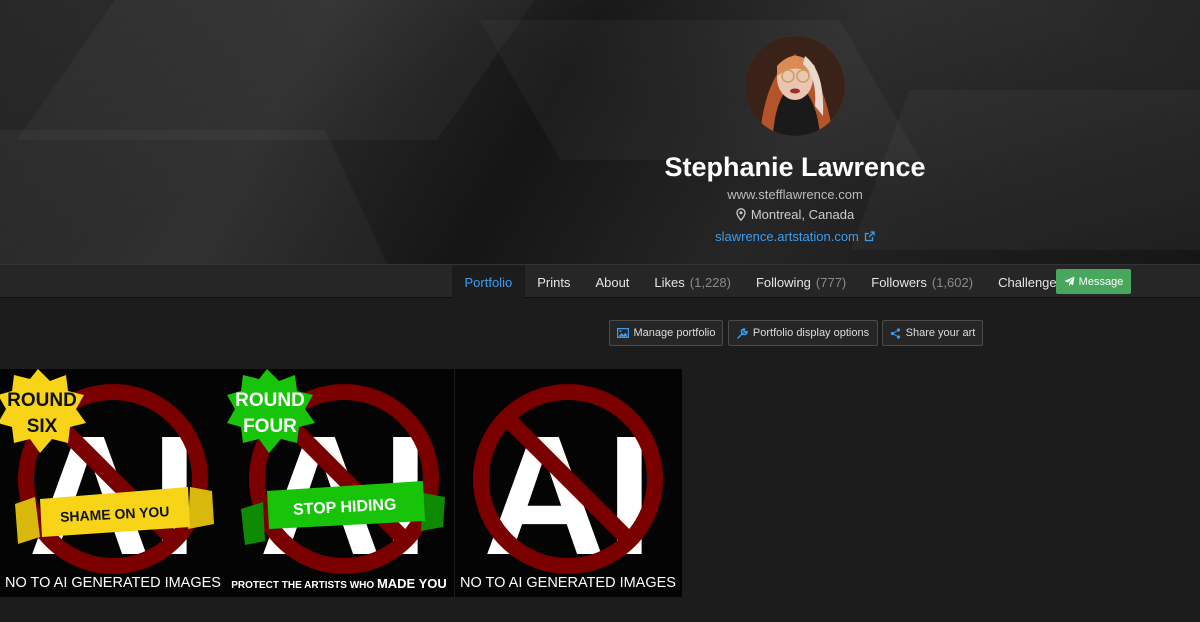 The height and width of the screenshot is (622, 1200). I want to click on tab-label: About, so click(612, 282).